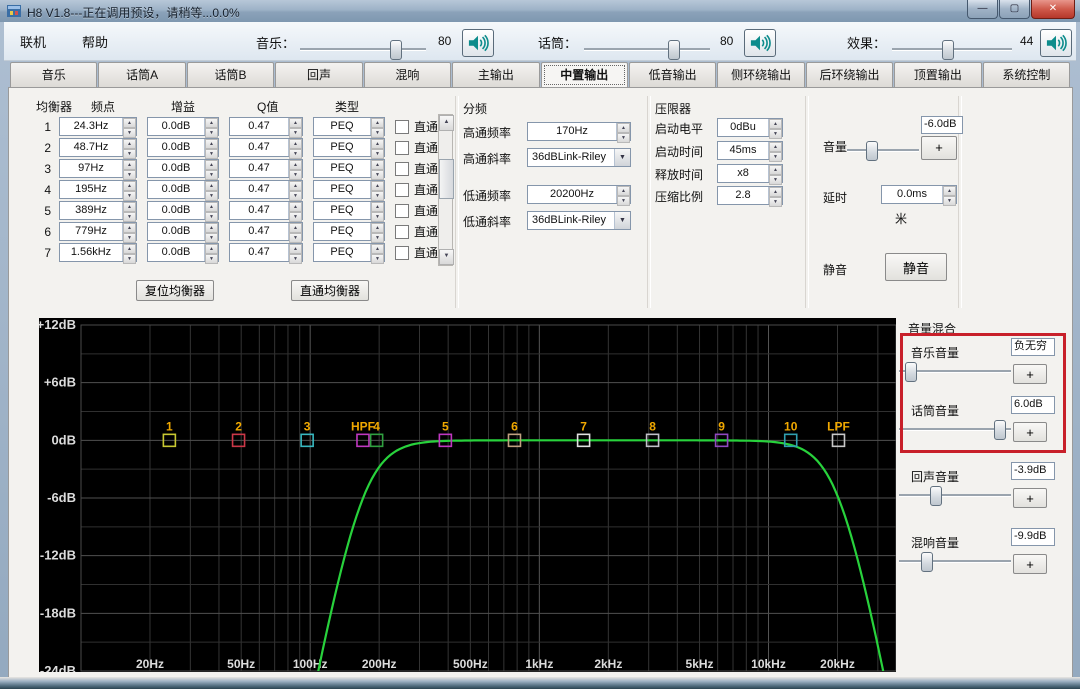  I want to click on tab-中置输出: 中置输出, so click(584, 75).